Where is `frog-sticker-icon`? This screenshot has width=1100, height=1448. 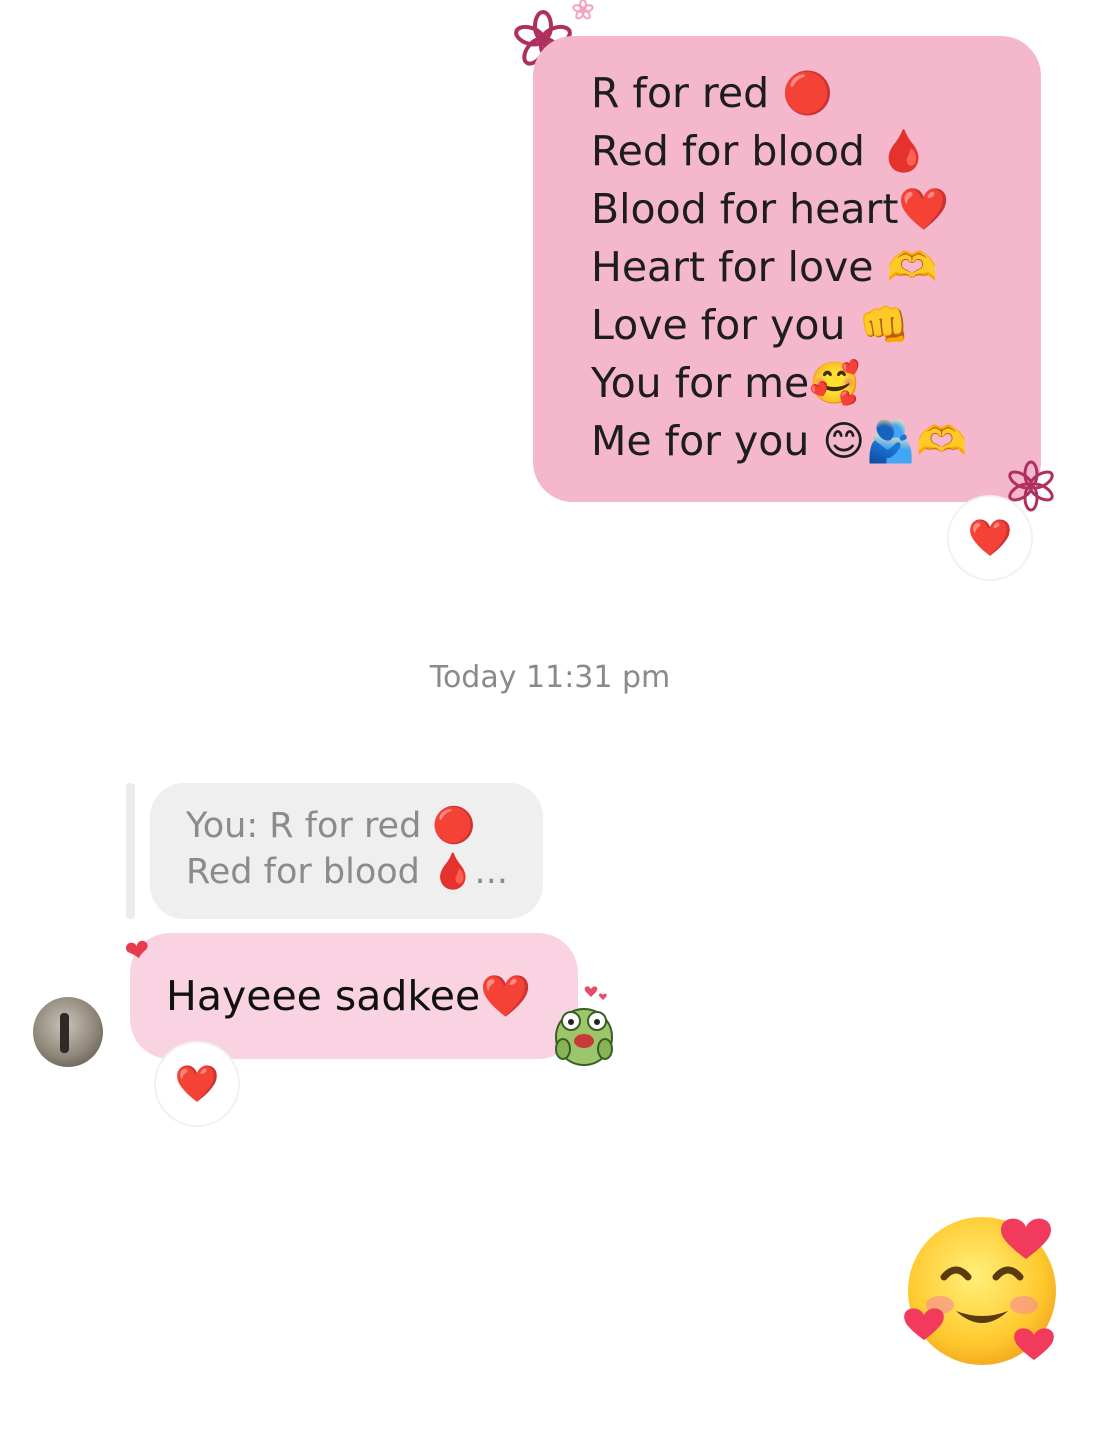 frog-sticker-icon is located at coordinates (584, 1023).